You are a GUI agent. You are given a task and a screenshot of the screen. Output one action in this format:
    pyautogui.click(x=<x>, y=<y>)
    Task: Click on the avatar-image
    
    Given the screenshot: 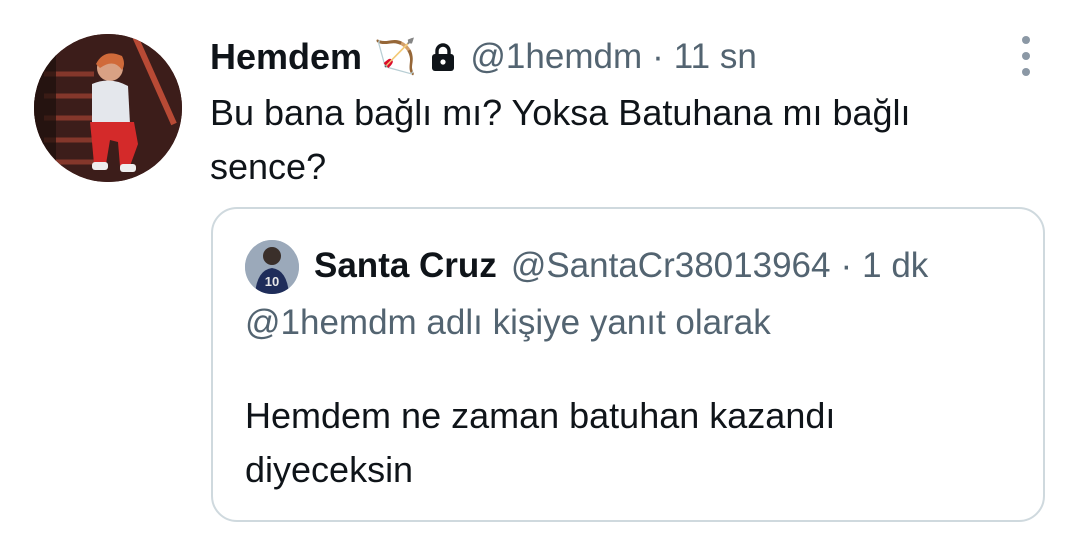 What is the action you would take?
    pyautogui.click(x=108, y=108)
    